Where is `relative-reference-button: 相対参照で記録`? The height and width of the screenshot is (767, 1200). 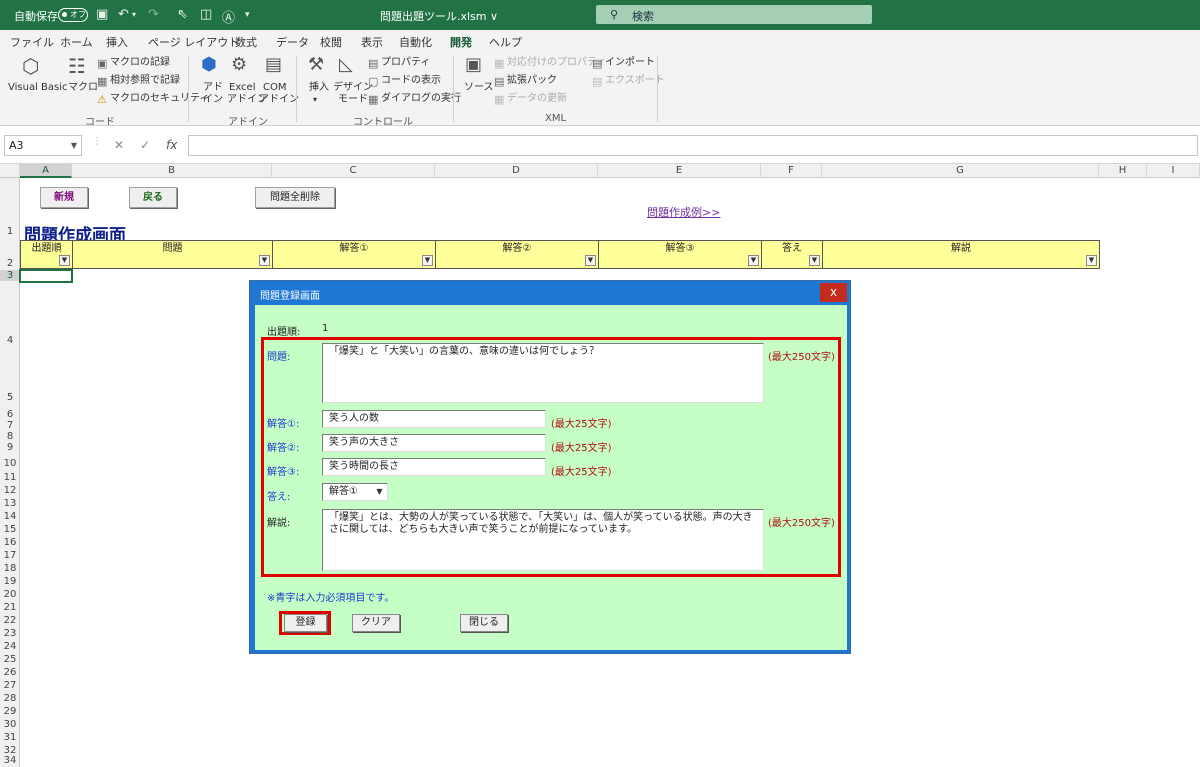
relative-reference-button: 相対参照で記録 is located at coordinates (145, 81).